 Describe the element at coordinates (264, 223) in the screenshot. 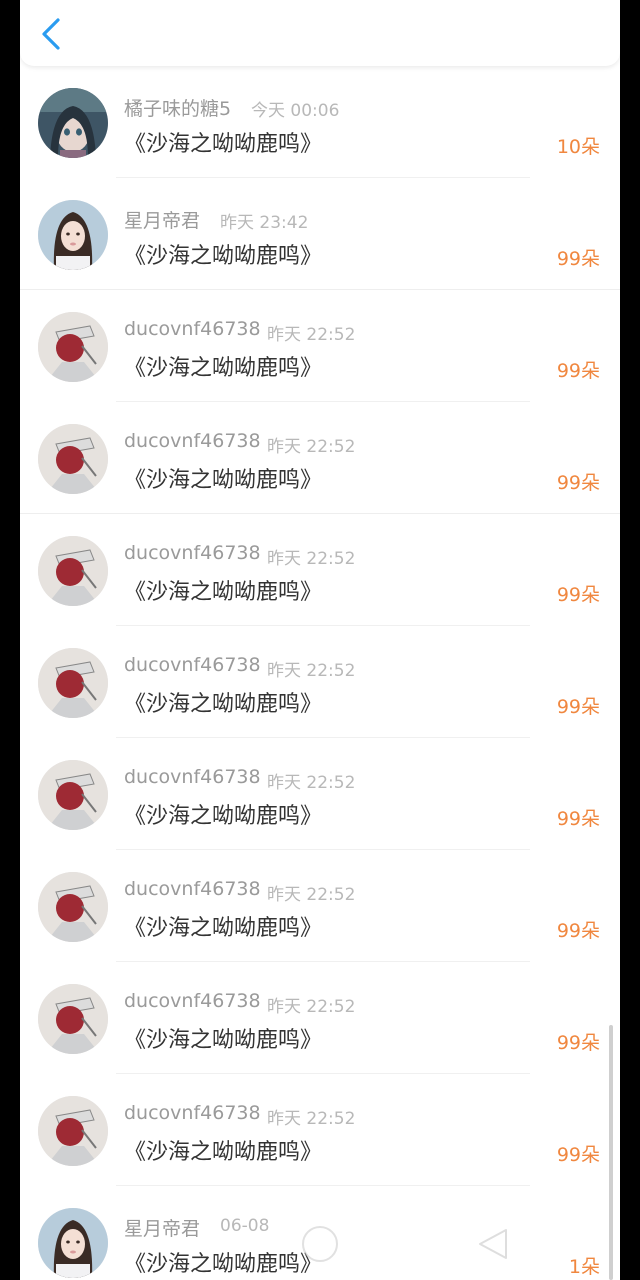

I see `send-time: 昨天 23:42` at that location.